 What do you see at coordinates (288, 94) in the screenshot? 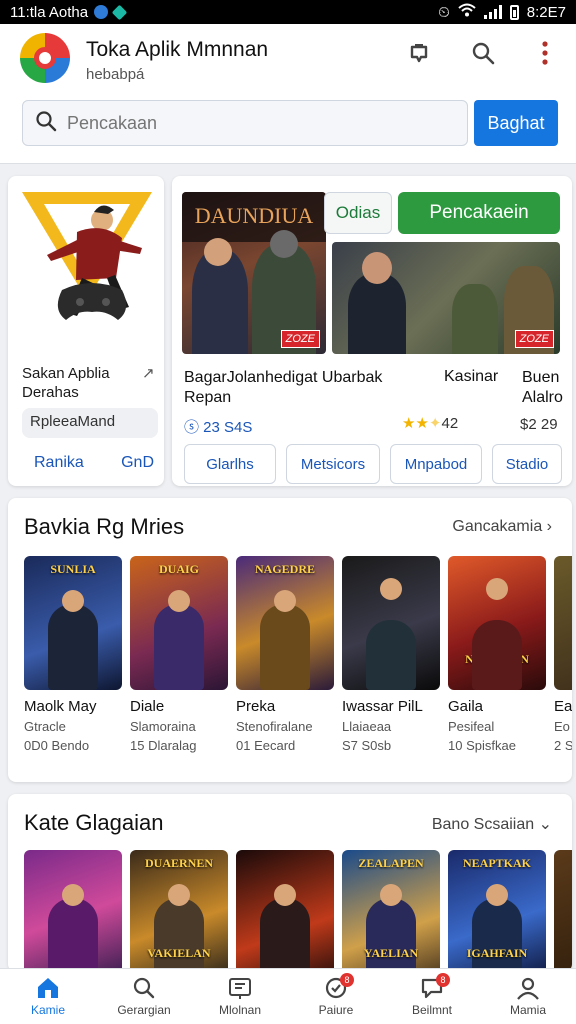
I see `app-header: Toka Aplik Mmnnan hebabpá Baghat` at bounding box center [288, 94].